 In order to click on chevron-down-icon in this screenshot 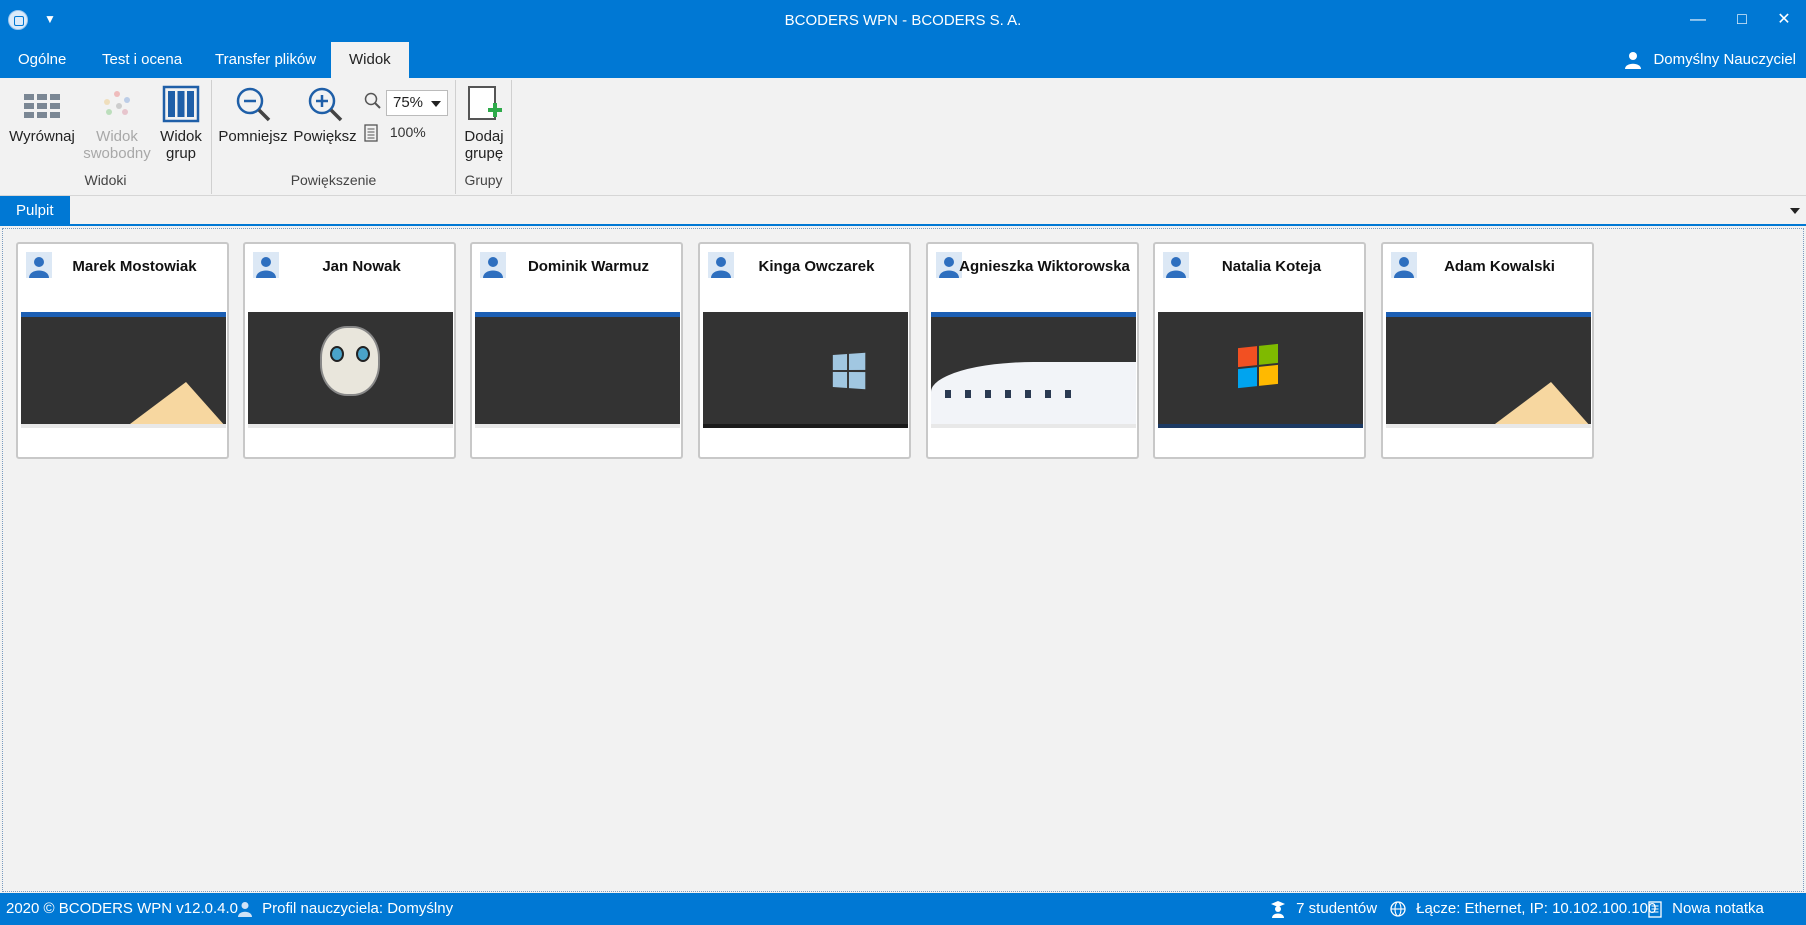, I will do `click(436, 104)`.